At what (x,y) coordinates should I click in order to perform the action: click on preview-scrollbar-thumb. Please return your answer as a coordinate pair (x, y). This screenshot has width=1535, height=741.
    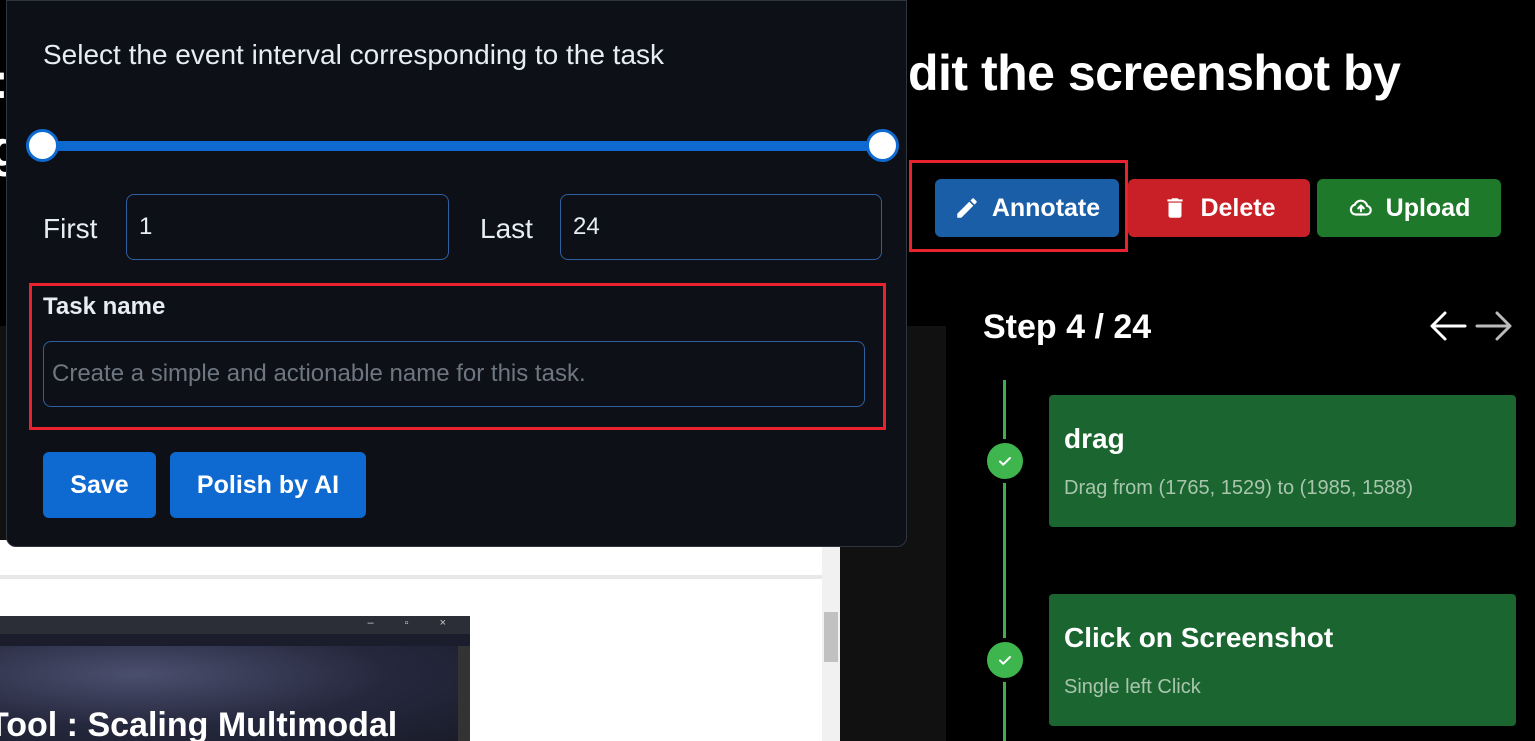
    Looking at the image, I should click on (831, 637).